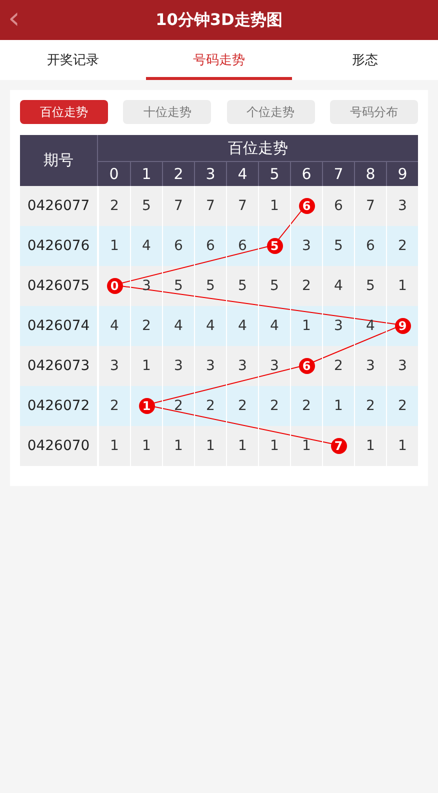 The image size is (438, 793). What do you see at coordinates (258, 148) in the screenshot?
I see `group-header: 百位走势` at bounding box center [258, 148].